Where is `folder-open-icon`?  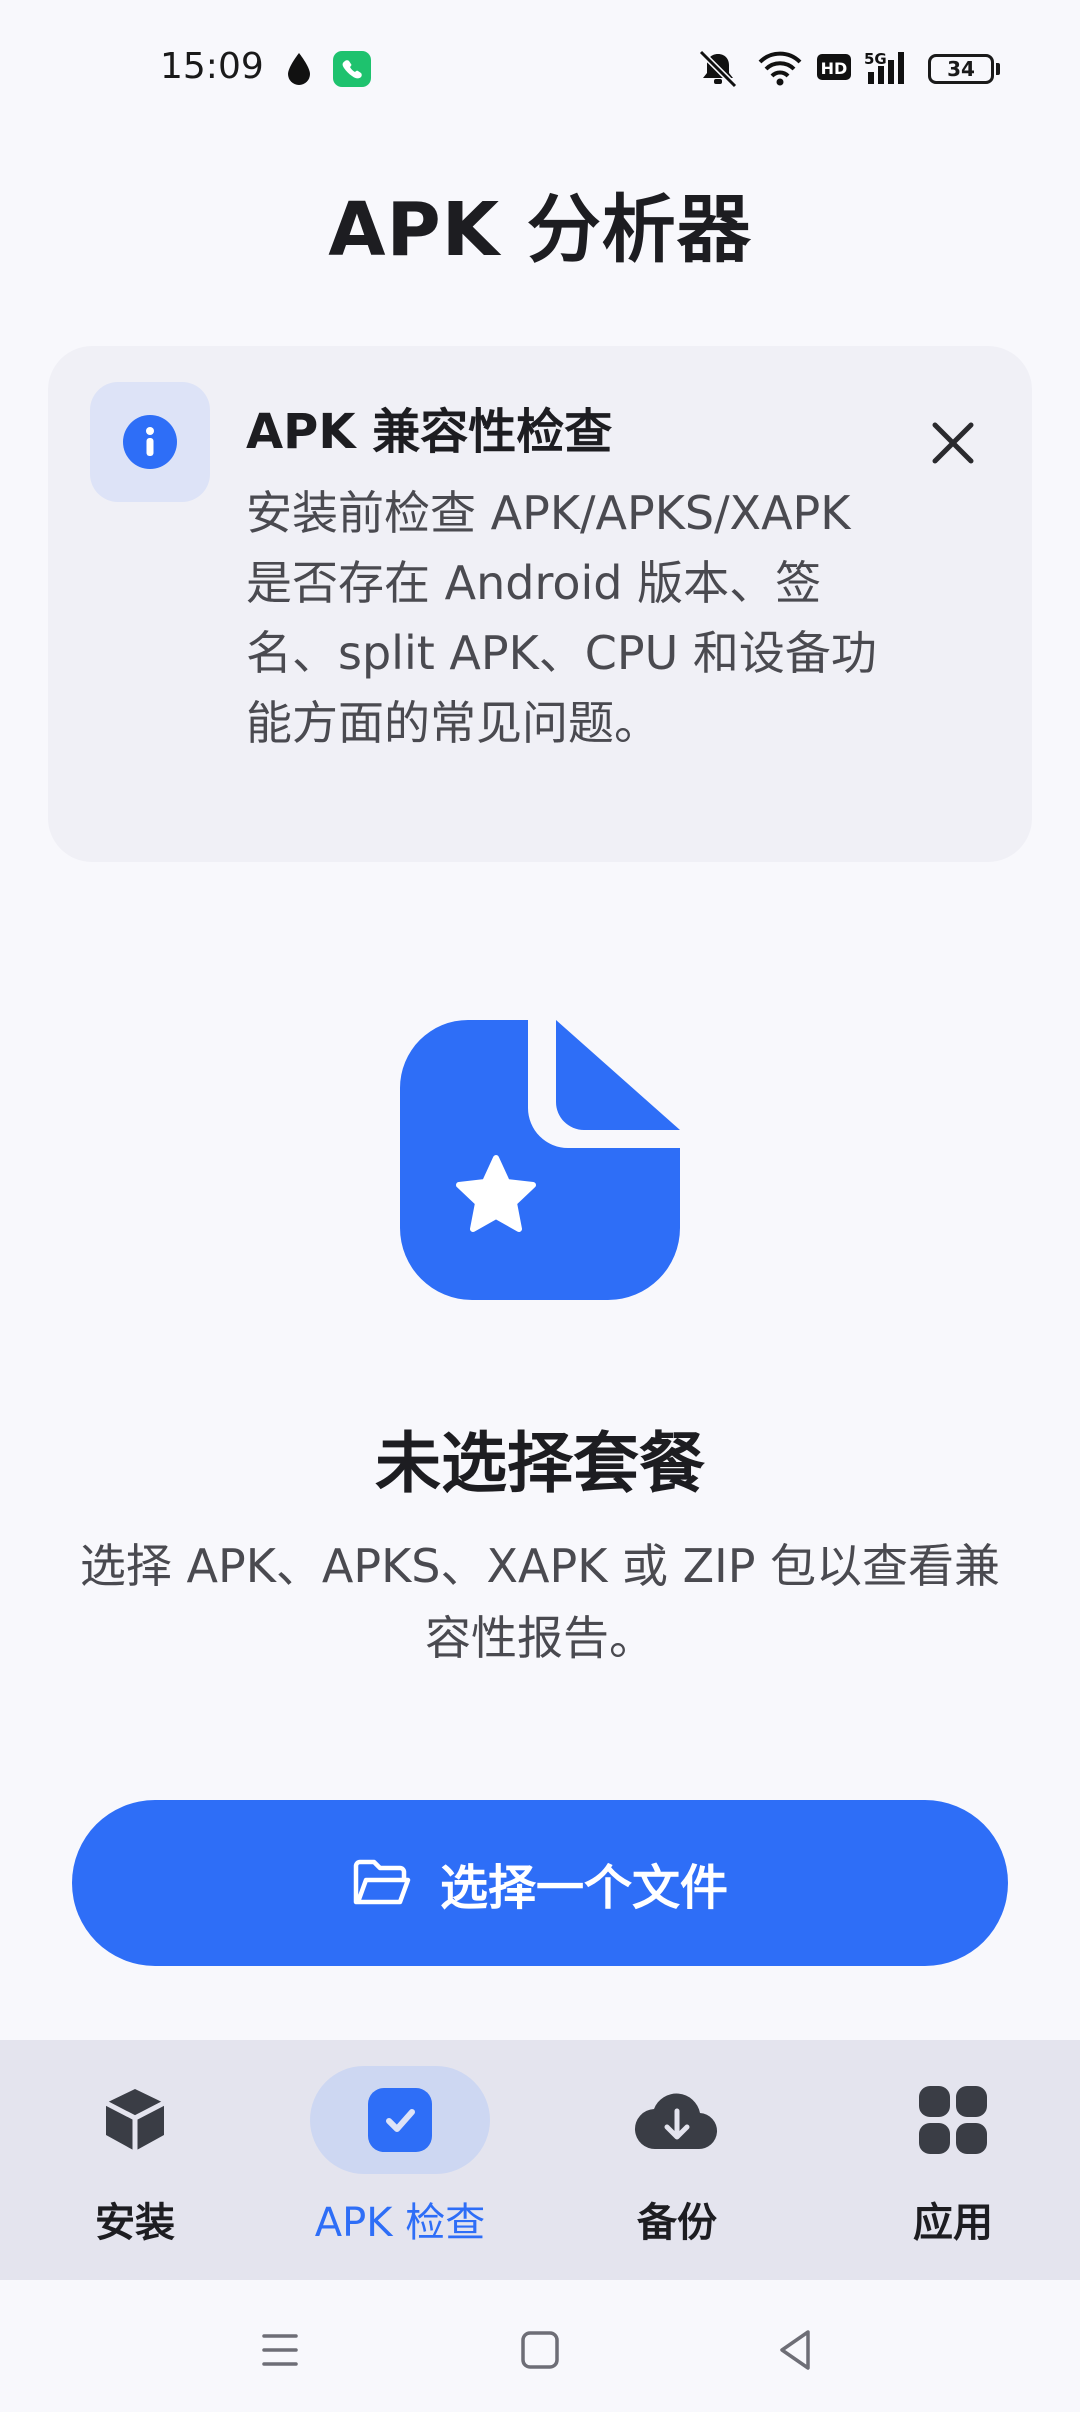
folder-open-icon is located at coordinates (382, 1882).